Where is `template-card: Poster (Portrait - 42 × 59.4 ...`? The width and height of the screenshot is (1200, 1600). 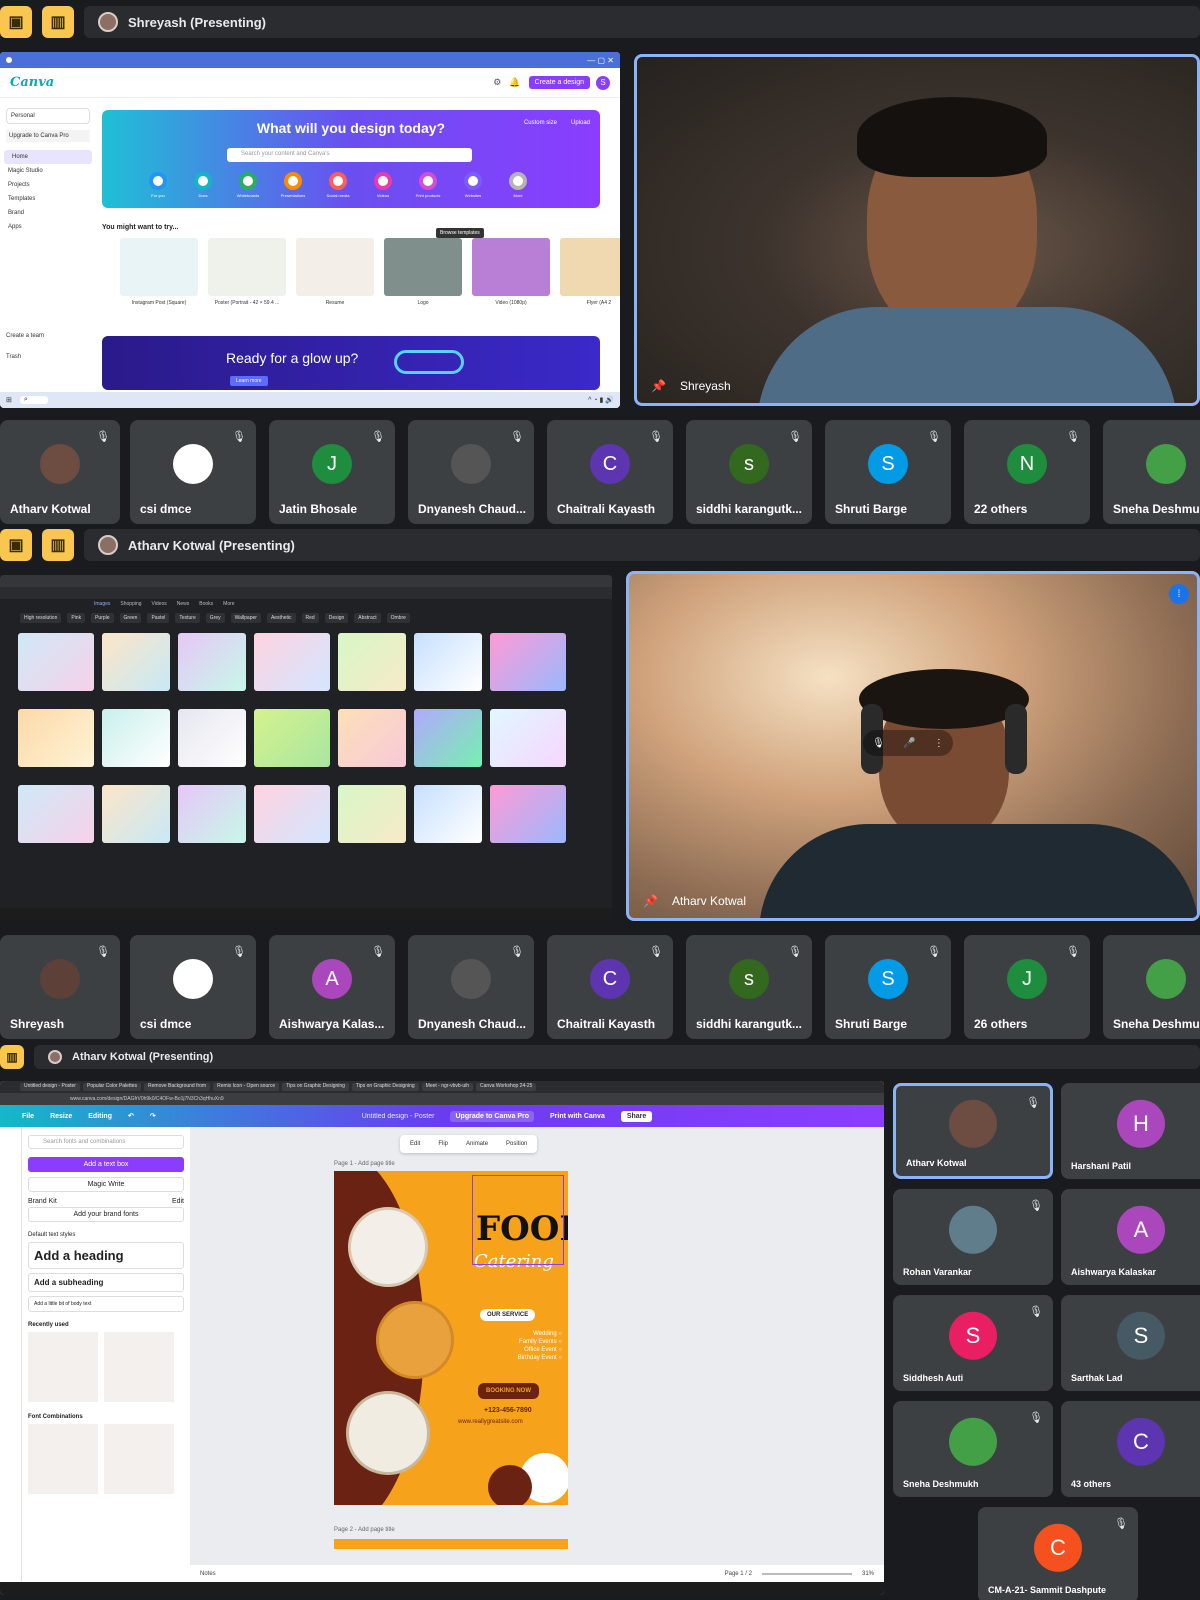
template-card: Poster (Portrait - 42 × 59.4 ... is located at coordinates (247, 272).